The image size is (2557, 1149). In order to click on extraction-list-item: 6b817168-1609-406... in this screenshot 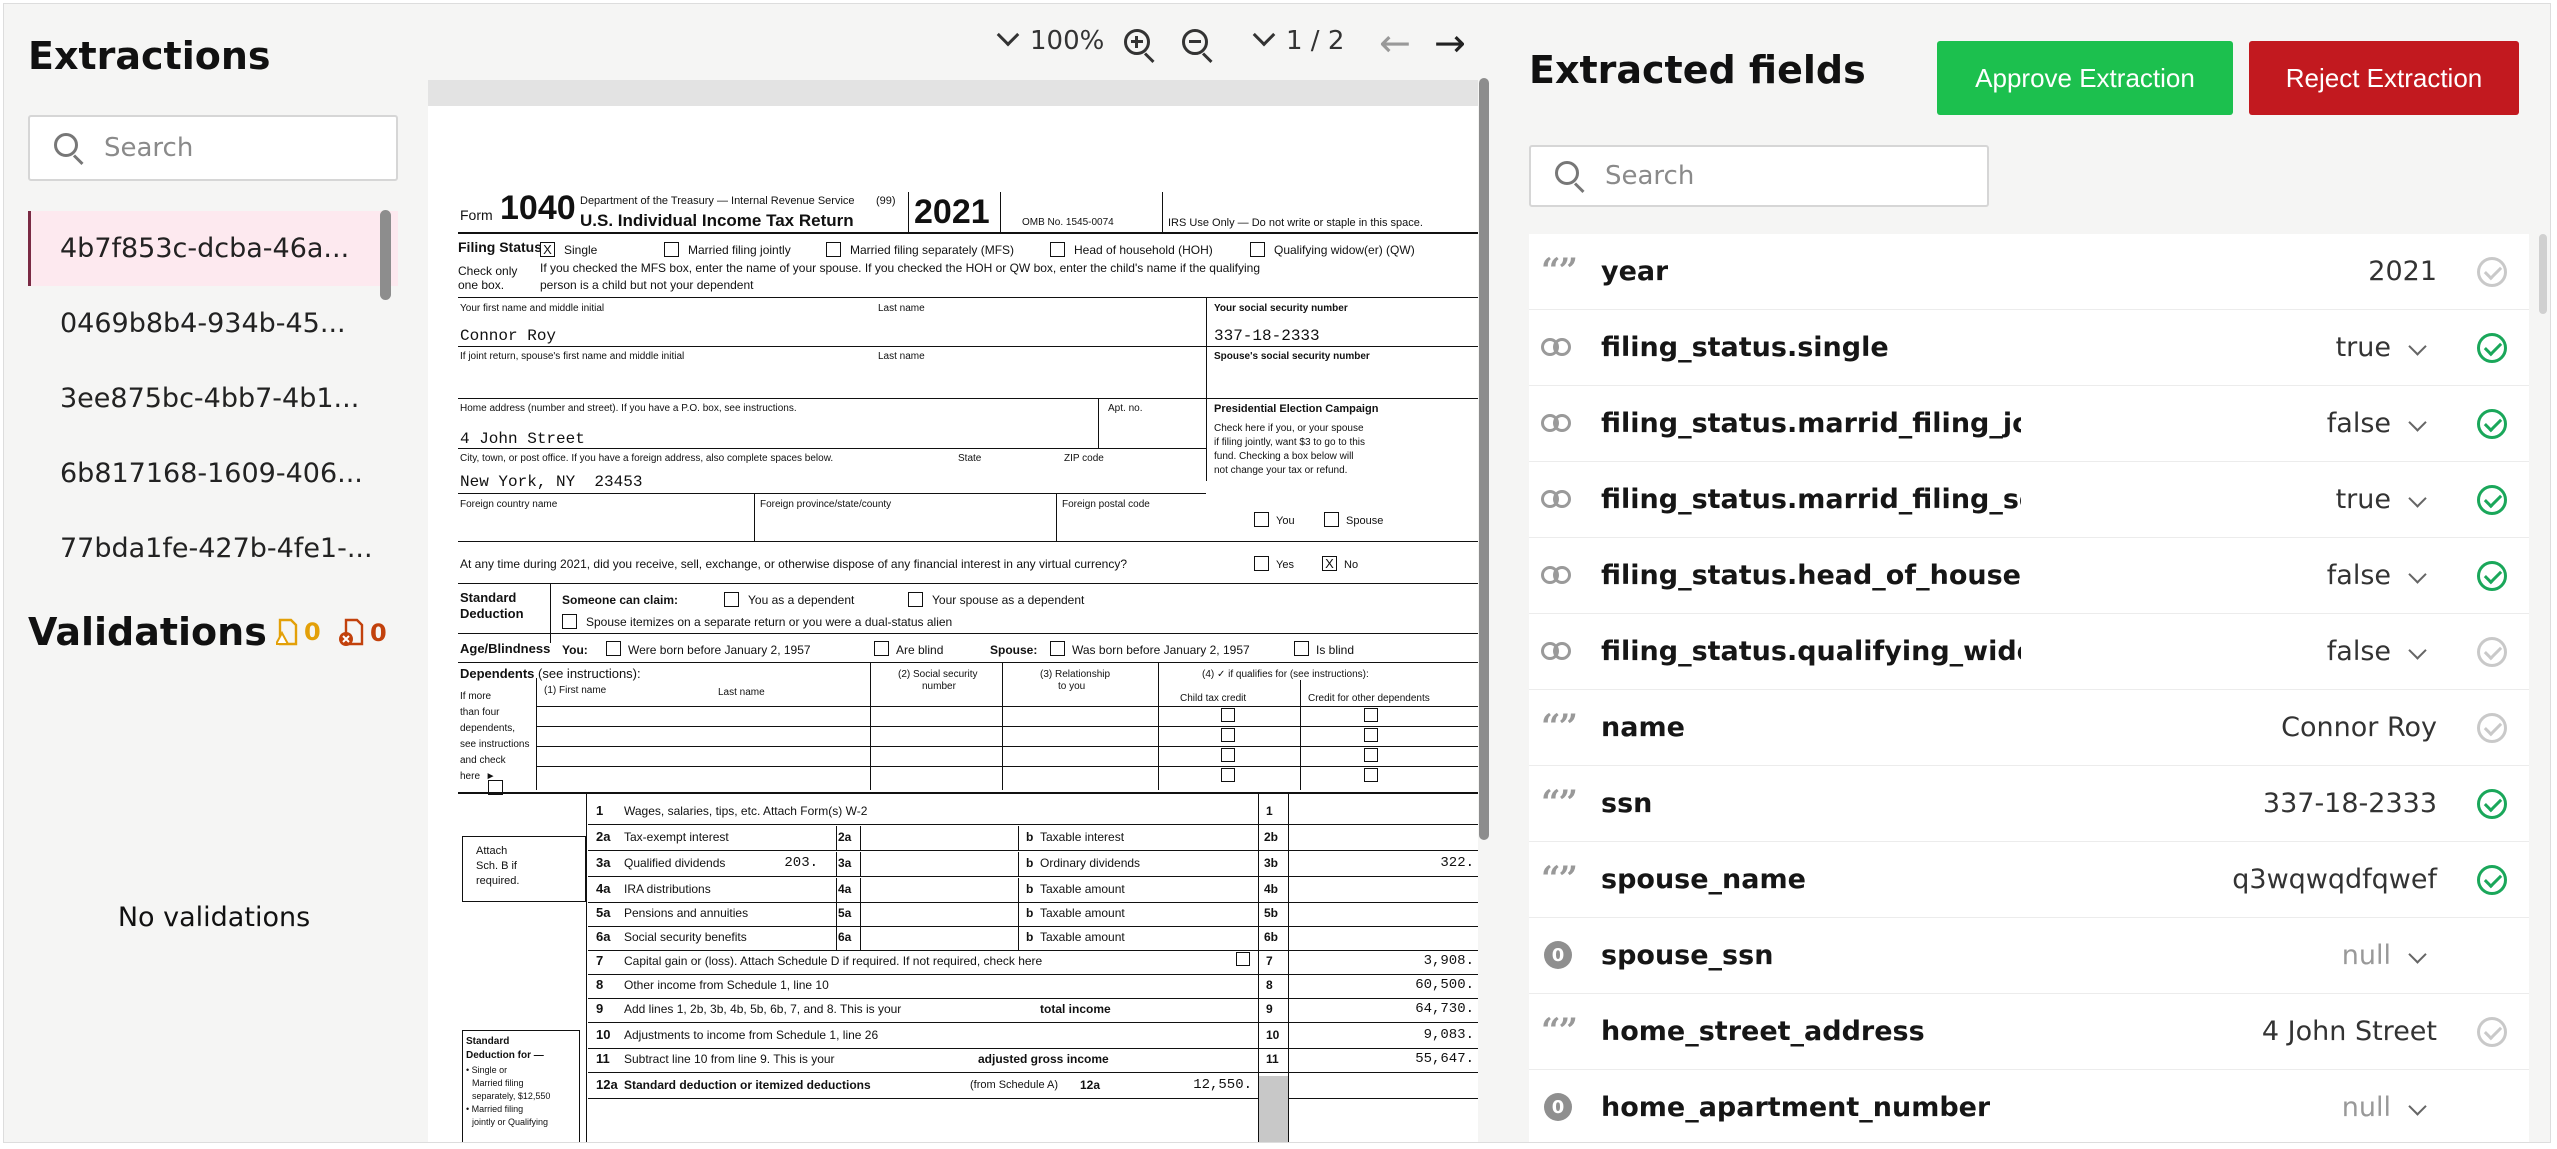, I will do `click(213, 473)`.